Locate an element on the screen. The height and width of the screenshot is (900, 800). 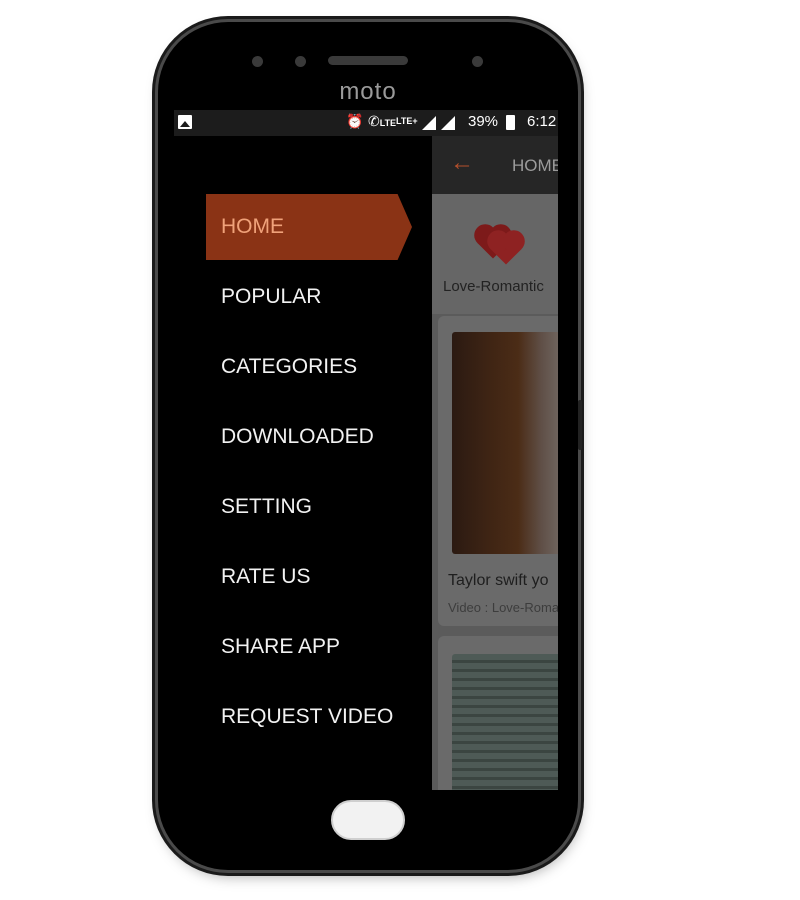
network-1-label: LTE is located at coordinates (388, 123).